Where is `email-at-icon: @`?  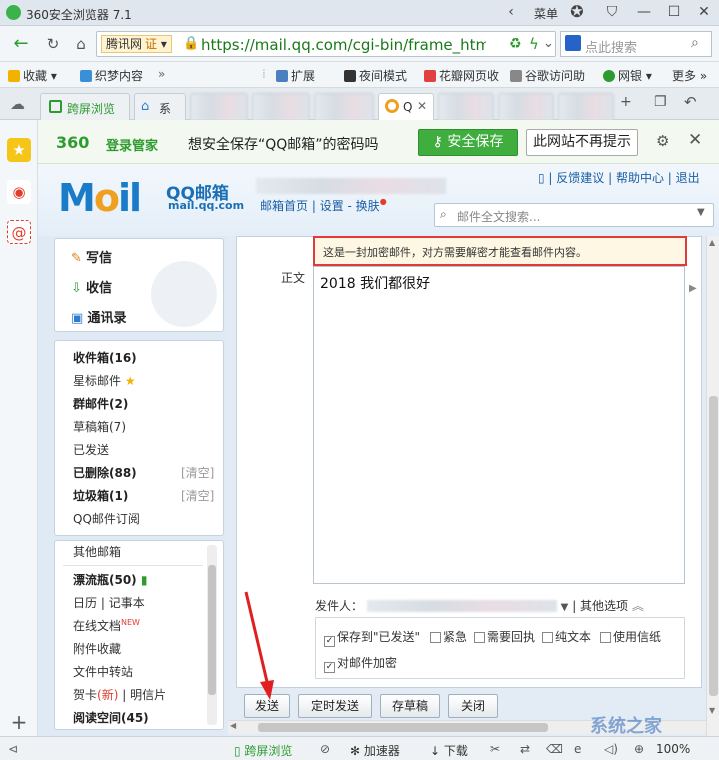
email-at-icon: @ is located at coordinates (19, 232).